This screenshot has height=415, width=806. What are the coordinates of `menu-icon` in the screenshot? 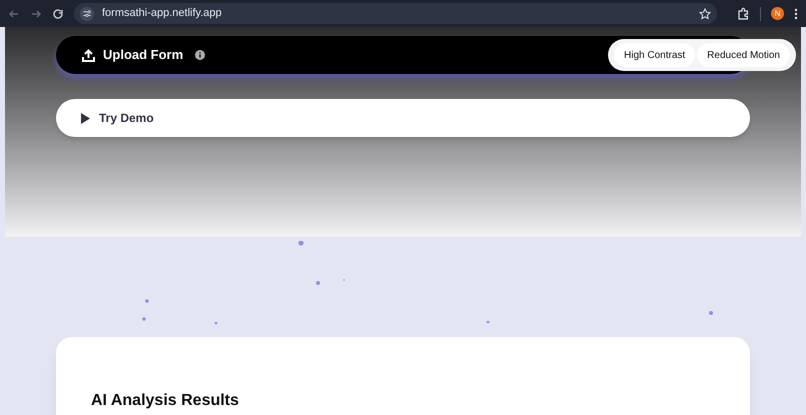 It's located at (796, 14).